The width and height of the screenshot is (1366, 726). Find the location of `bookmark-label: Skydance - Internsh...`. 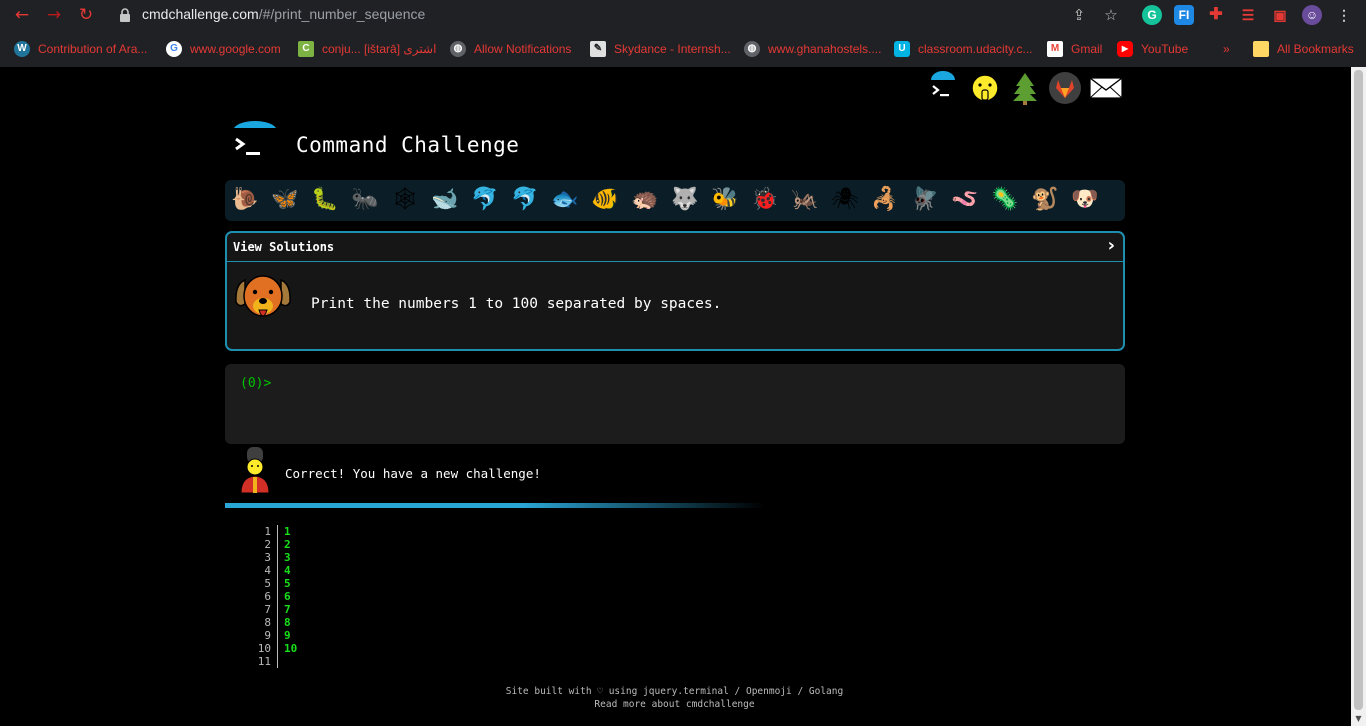

bookmark-label: Skydance - Internsh... is located at coordinates (672, 49).